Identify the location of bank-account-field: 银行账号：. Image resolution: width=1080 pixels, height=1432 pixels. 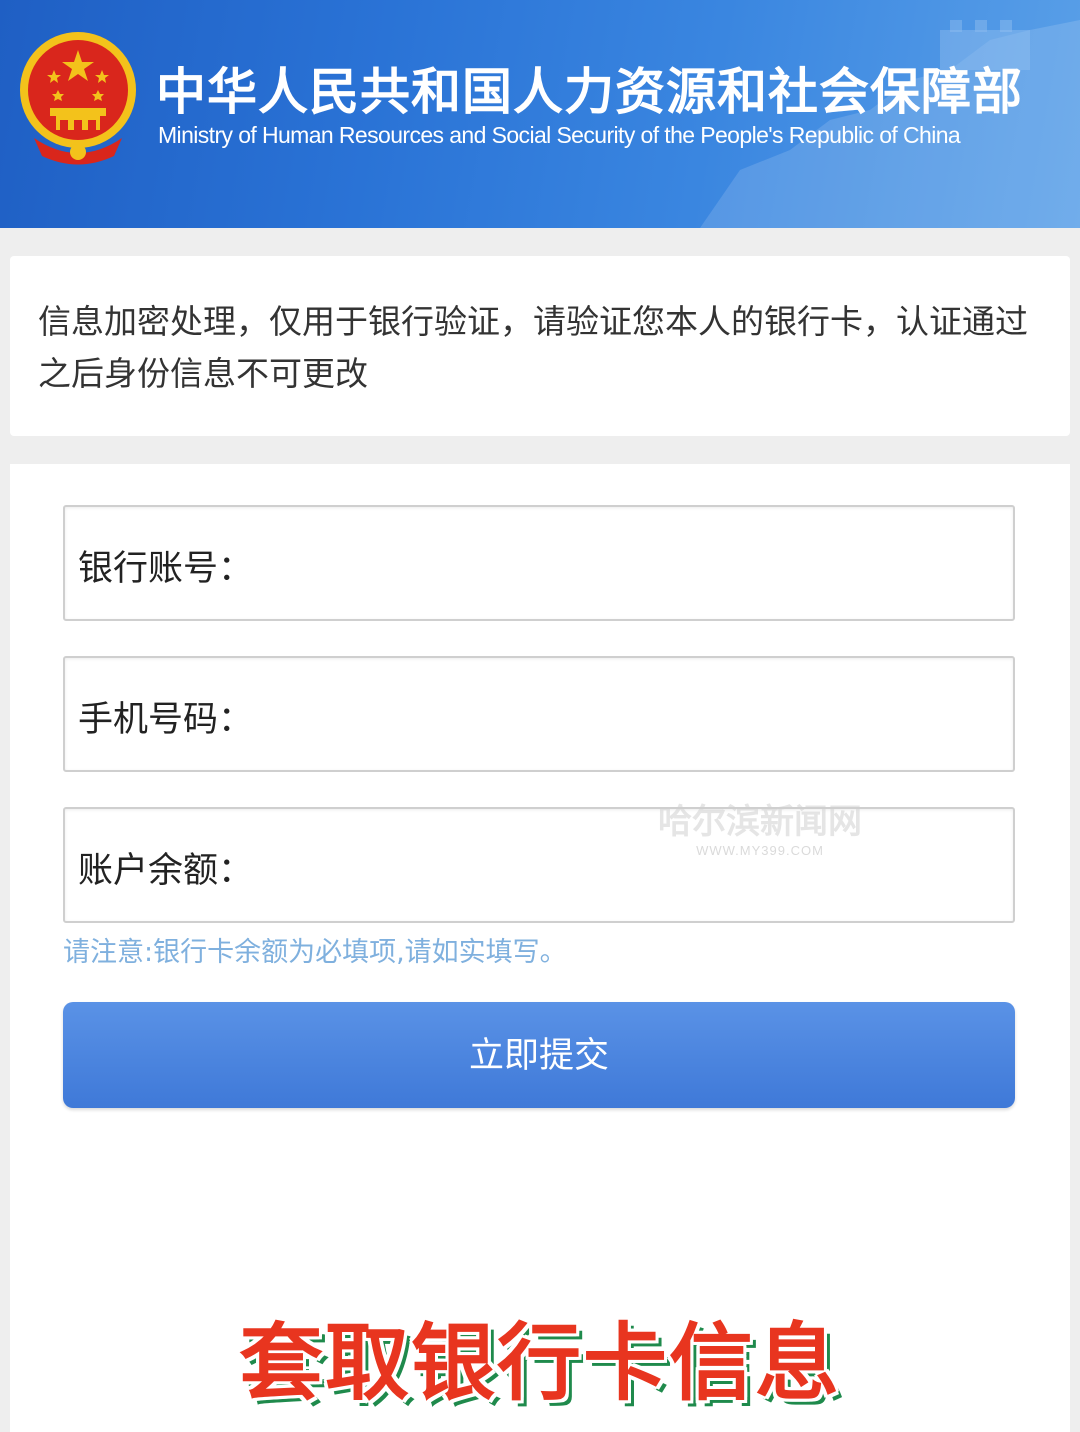
(539, 563).